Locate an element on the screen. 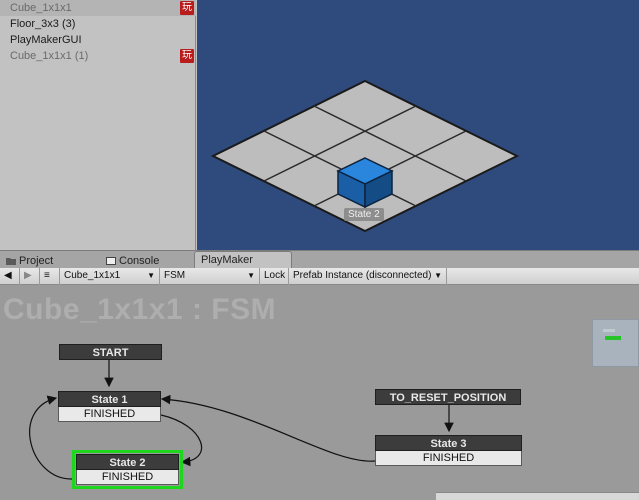  start-label: START is located at coordinates (110, 352).